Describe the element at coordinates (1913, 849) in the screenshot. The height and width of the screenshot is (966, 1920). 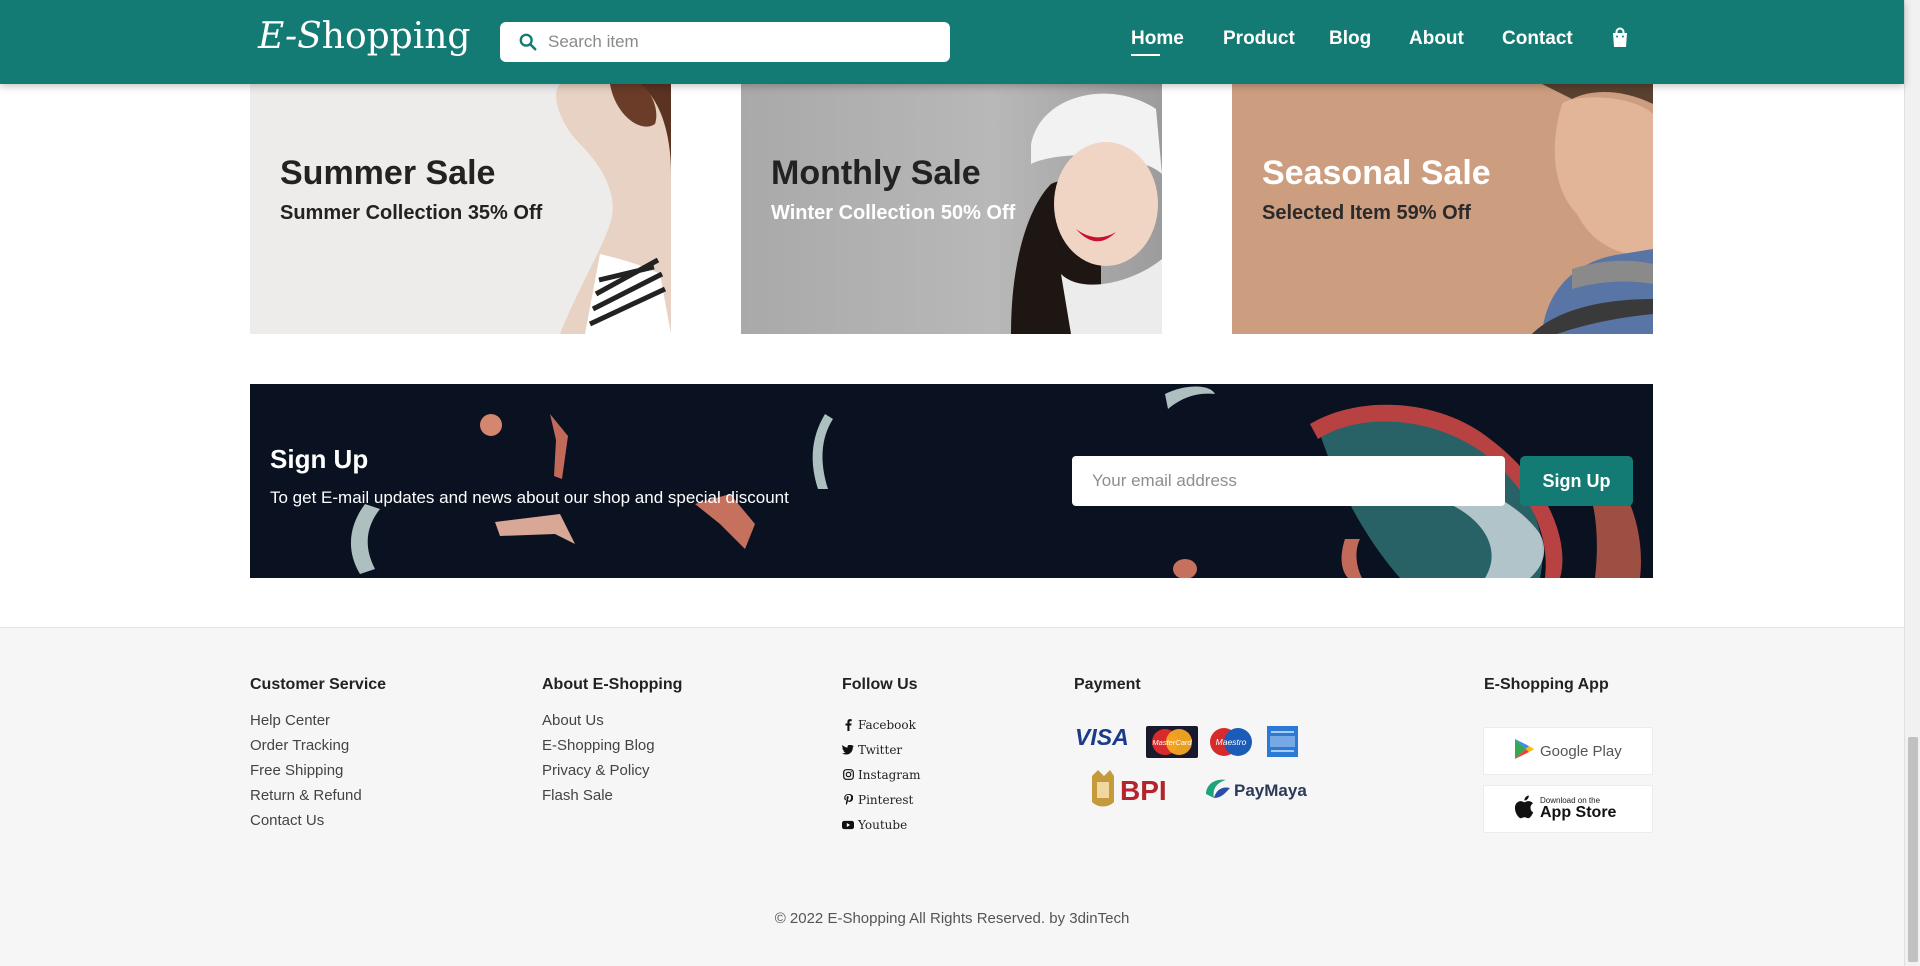
I see `scrollbar-thumb` at that location.